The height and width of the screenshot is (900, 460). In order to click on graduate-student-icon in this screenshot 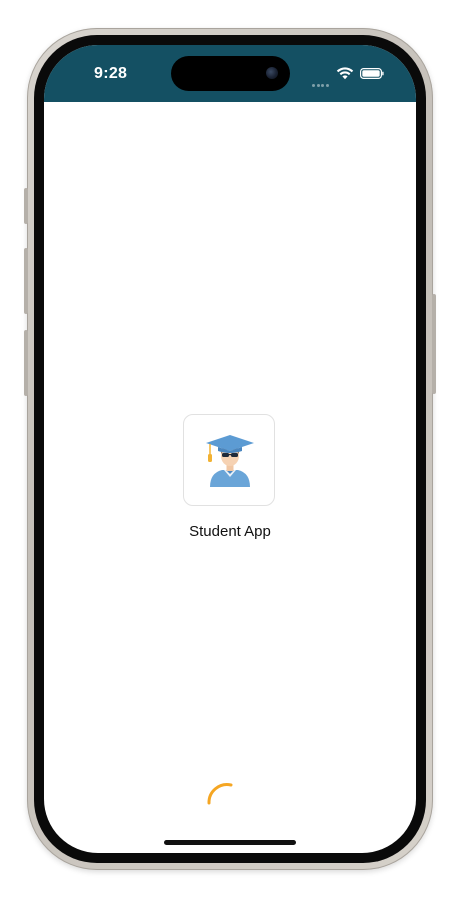, I will do `click(230, 461)`.